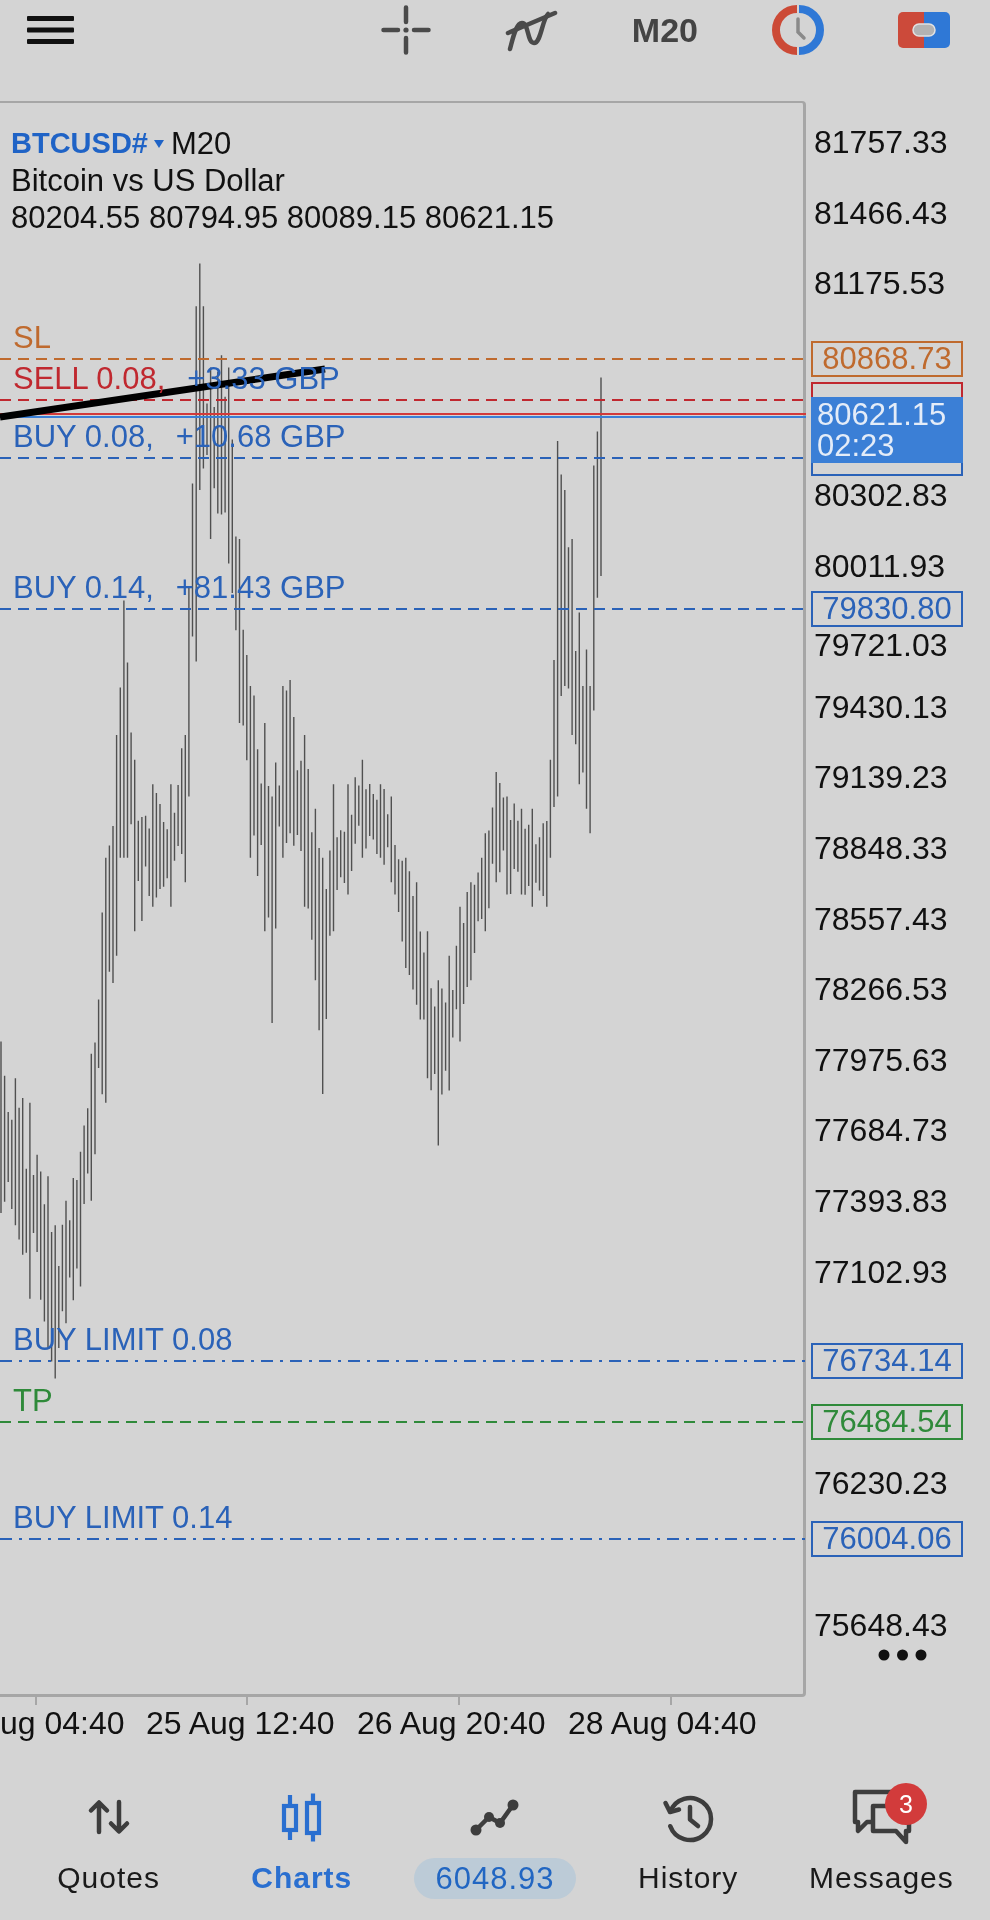 This screenshot has height=1920, width=990. What do you see at coordinates (32, 338) in the screenshot?
I see `order-label: SL` at bounding box center [32, 338].